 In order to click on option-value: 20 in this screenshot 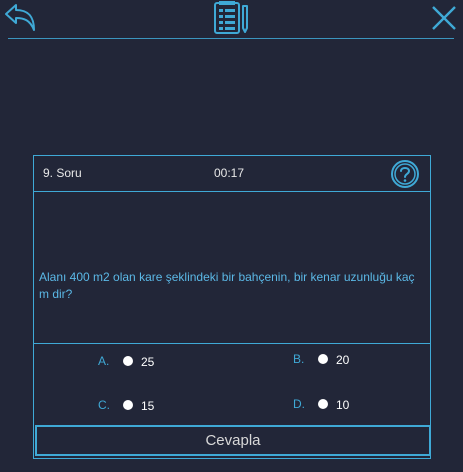, I will do `click(343, 360)`.